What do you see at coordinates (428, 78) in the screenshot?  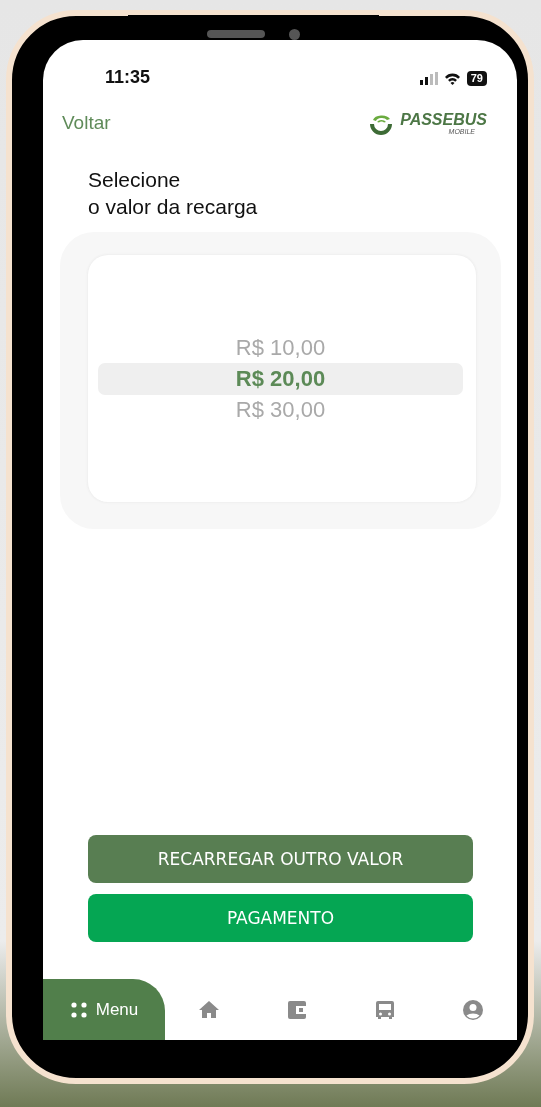 I see `signal-icon` at bounding box center [428, 78].